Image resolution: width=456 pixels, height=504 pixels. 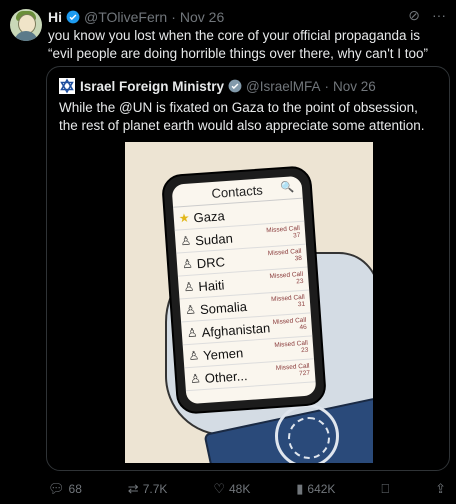 I want to click on views-button: ▮ 642K, so click(x=315, y=489).